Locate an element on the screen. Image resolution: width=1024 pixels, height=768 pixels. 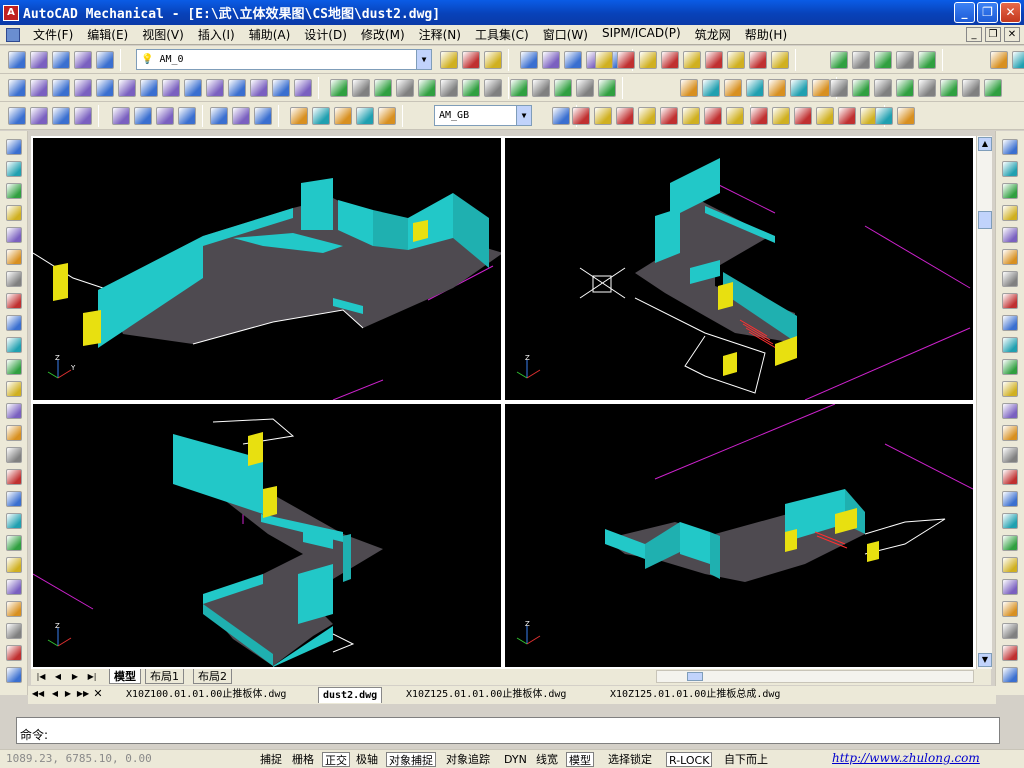
status-toggle-0: 捕捉 is located at coordinates (271, 759).